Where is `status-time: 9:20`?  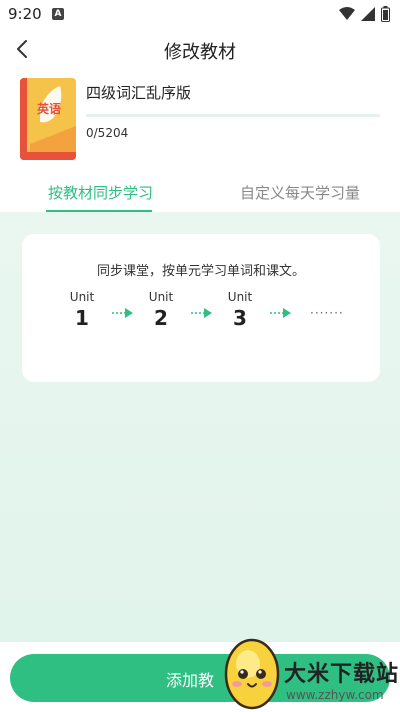
status-time: 9:20 is located at coordinates (25, 14).